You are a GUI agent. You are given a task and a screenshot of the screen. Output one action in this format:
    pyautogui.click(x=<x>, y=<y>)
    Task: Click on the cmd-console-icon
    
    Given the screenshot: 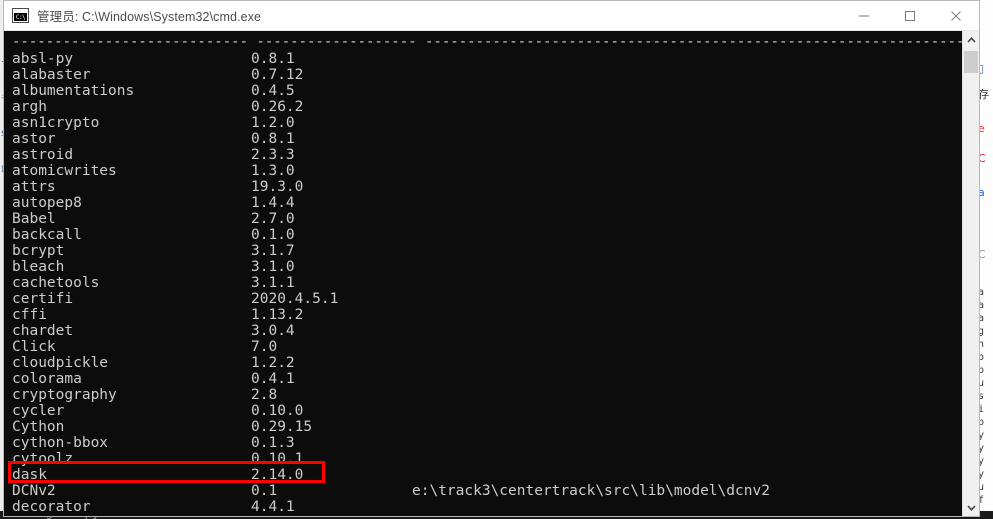 What is the action you would take?
    pyautogui.click(x=20, y=15)
    